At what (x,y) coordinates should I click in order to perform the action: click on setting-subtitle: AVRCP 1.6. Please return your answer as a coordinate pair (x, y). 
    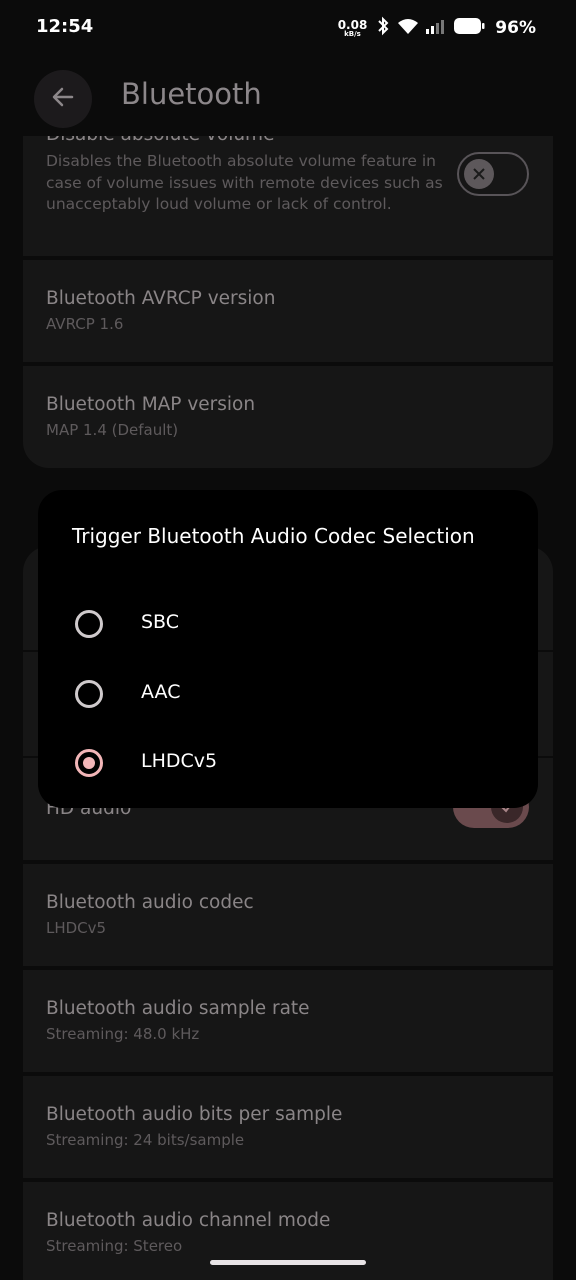
    Looking at the image, I should click on (85, 324).